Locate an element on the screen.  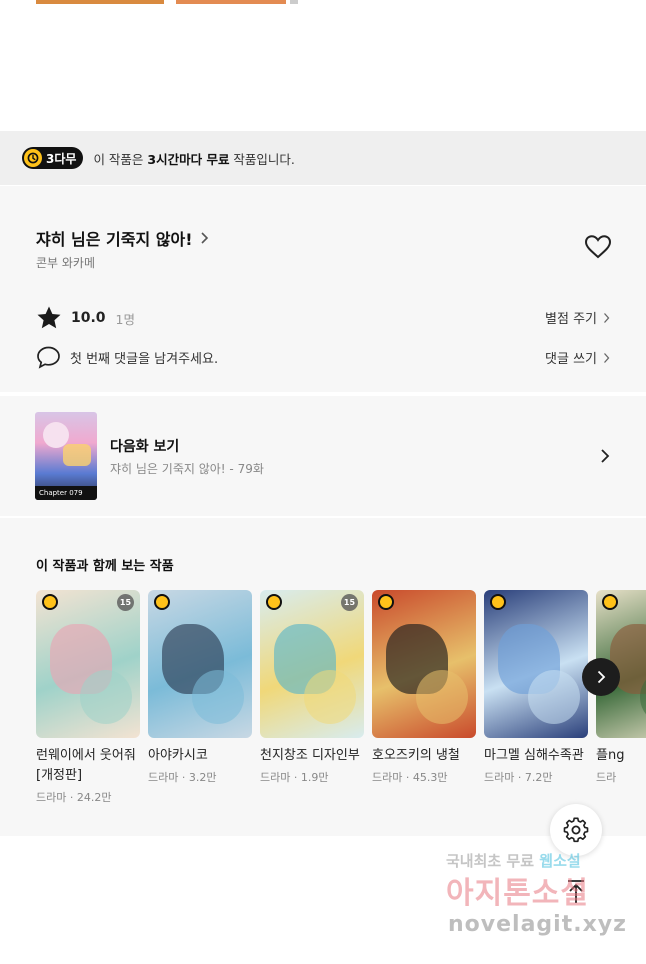
recommendation-item: 아야카시코드라마 · 3.2만 is located at coordinates (200, 687).